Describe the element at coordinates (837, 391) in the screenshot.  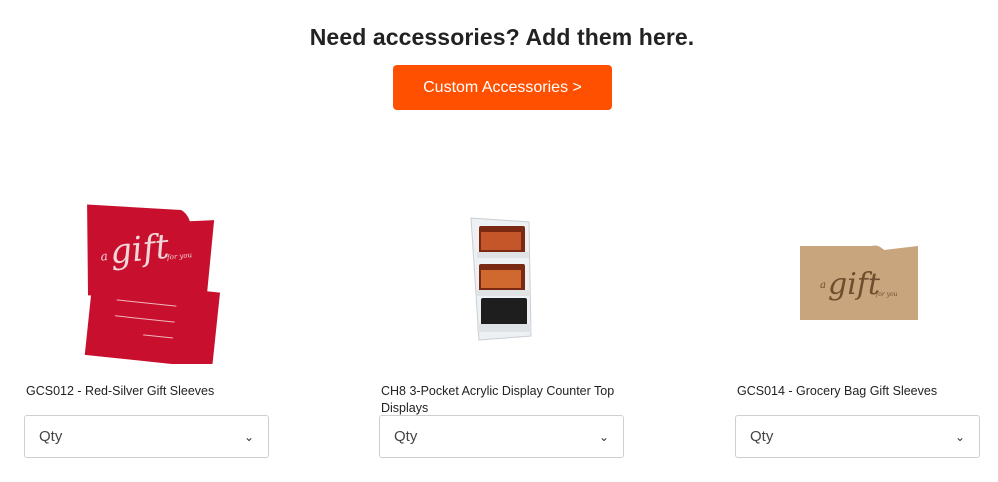
I see `product-name: GCS014 - Grocery Bag Gift Sleeves` at that location.